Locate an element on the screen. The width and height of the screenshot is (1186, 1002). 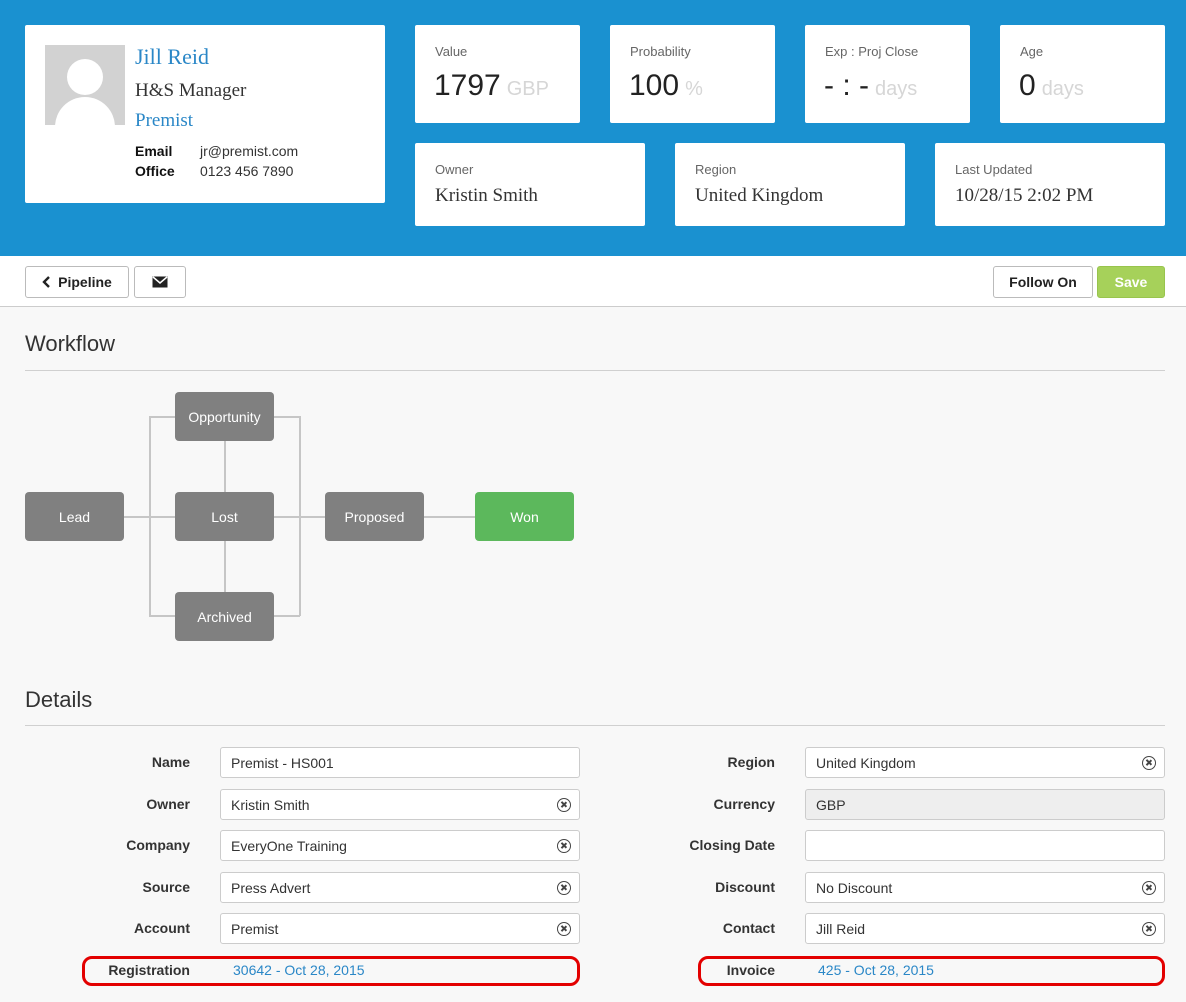
source-label: Source is located at coordinates (166, 887).